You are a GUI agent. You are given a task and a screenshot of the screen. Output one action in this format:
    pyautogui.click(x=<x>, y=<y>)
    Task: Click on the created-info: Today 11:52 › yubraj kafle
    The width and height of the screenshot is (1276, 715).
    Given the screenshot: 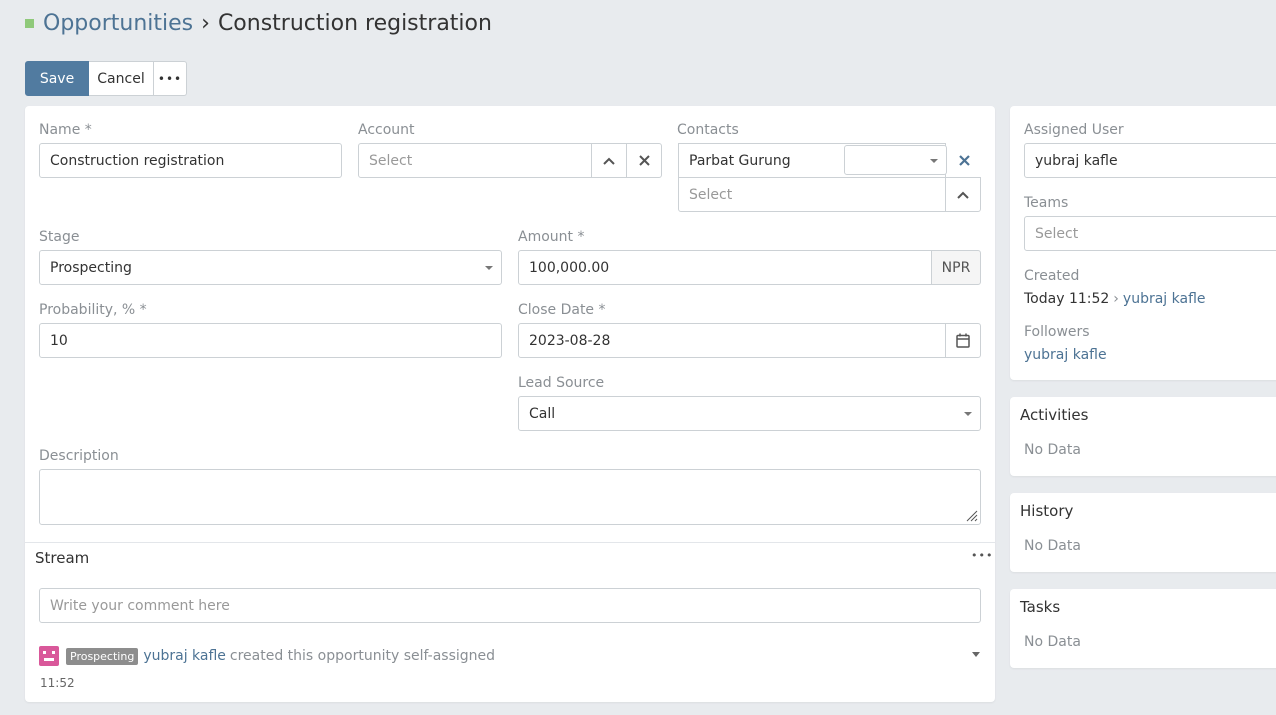 What is the action you would take?
    pyautogui.click(x=1115, y=299)
    